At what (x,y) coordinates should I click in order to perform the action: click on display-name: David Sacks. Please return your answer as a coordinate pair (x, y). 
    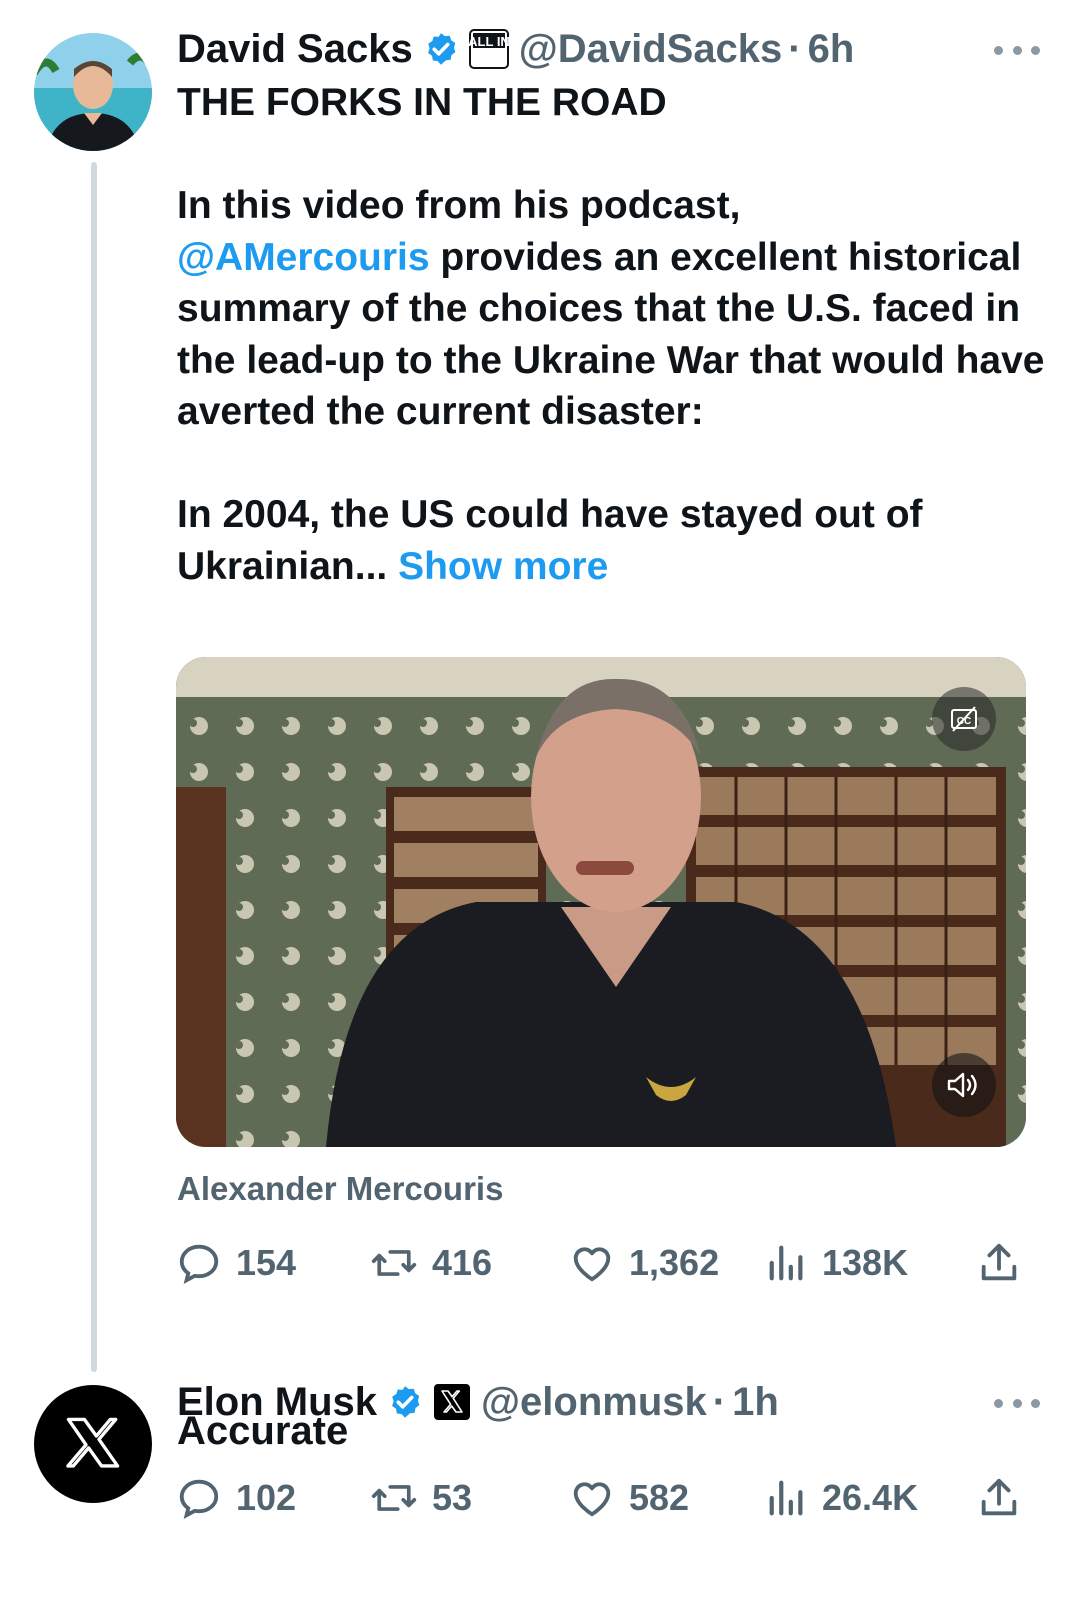
    Looking at the image, I should click on (295, 49).